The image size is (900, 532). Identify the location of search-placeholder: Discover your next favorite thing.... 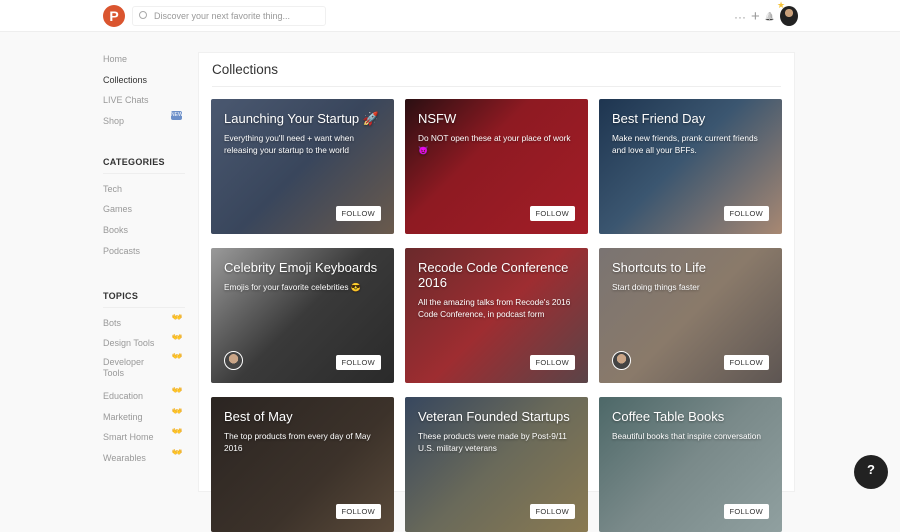
(222, 16).